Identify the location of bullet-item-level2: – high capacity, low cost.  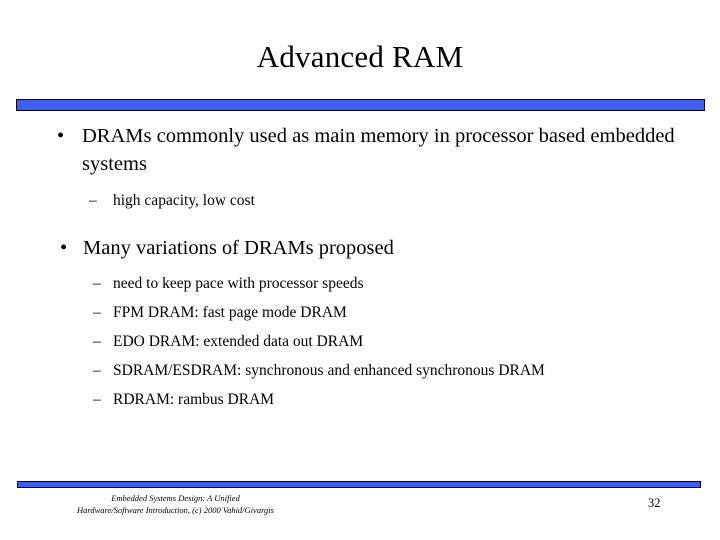
(360, 200).